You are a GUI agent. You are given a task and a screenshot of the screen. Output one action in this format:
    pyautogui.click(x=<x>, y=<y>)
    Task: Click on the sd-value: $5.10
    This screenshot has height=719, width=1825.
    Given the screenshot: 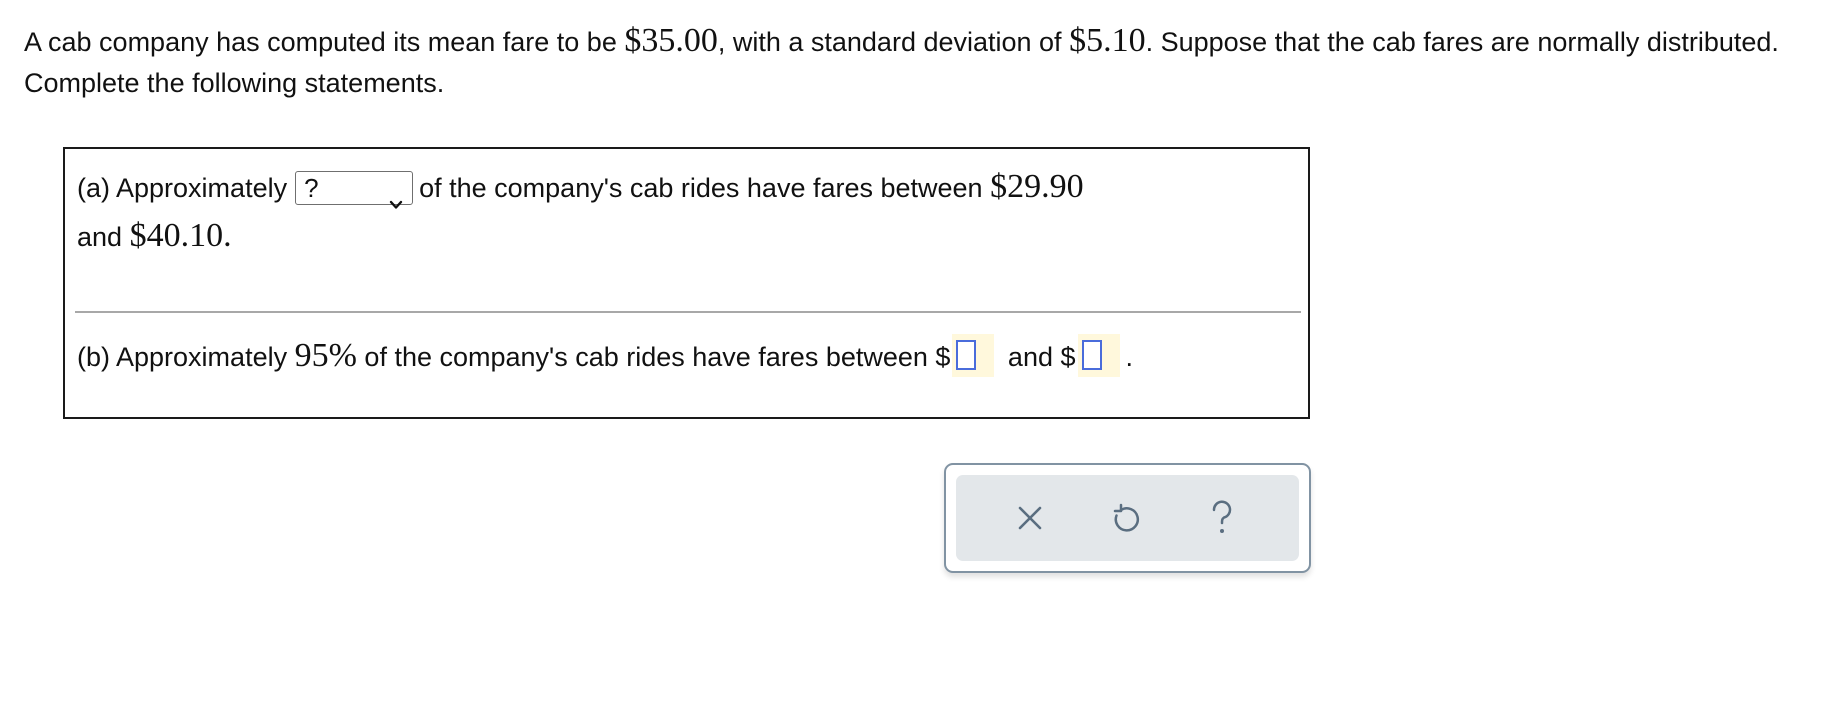 What is the action you would take?
    pyautogui.click(x=1107, y=40)
    